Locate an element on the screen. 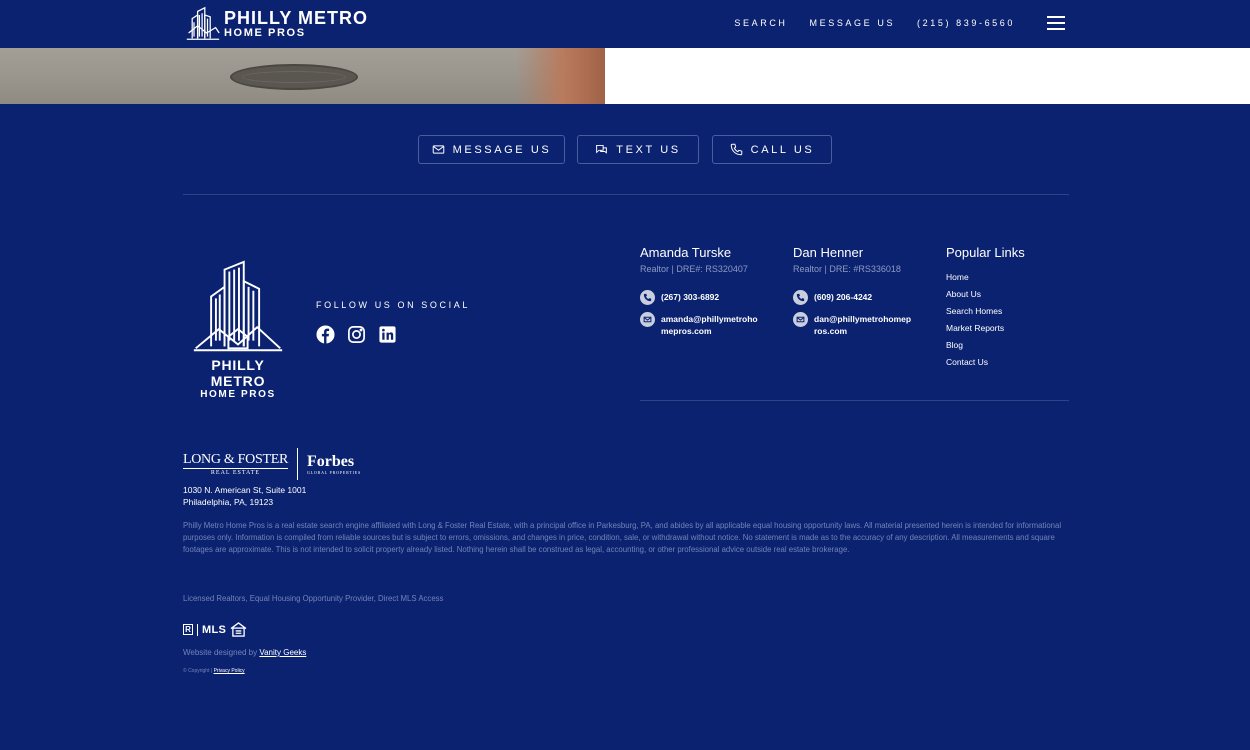 The image size is (1250, 750). agent-name: Amanda Turske is located at coordinates (686, 252).